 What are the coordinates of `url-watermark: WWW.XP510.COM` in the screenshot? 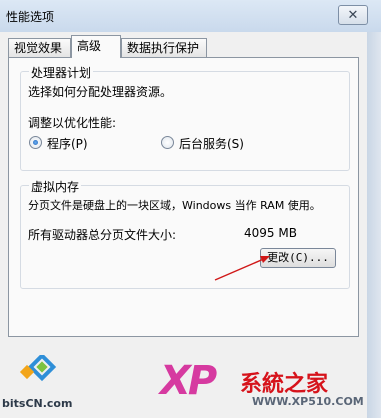 It's located at (308, 401).